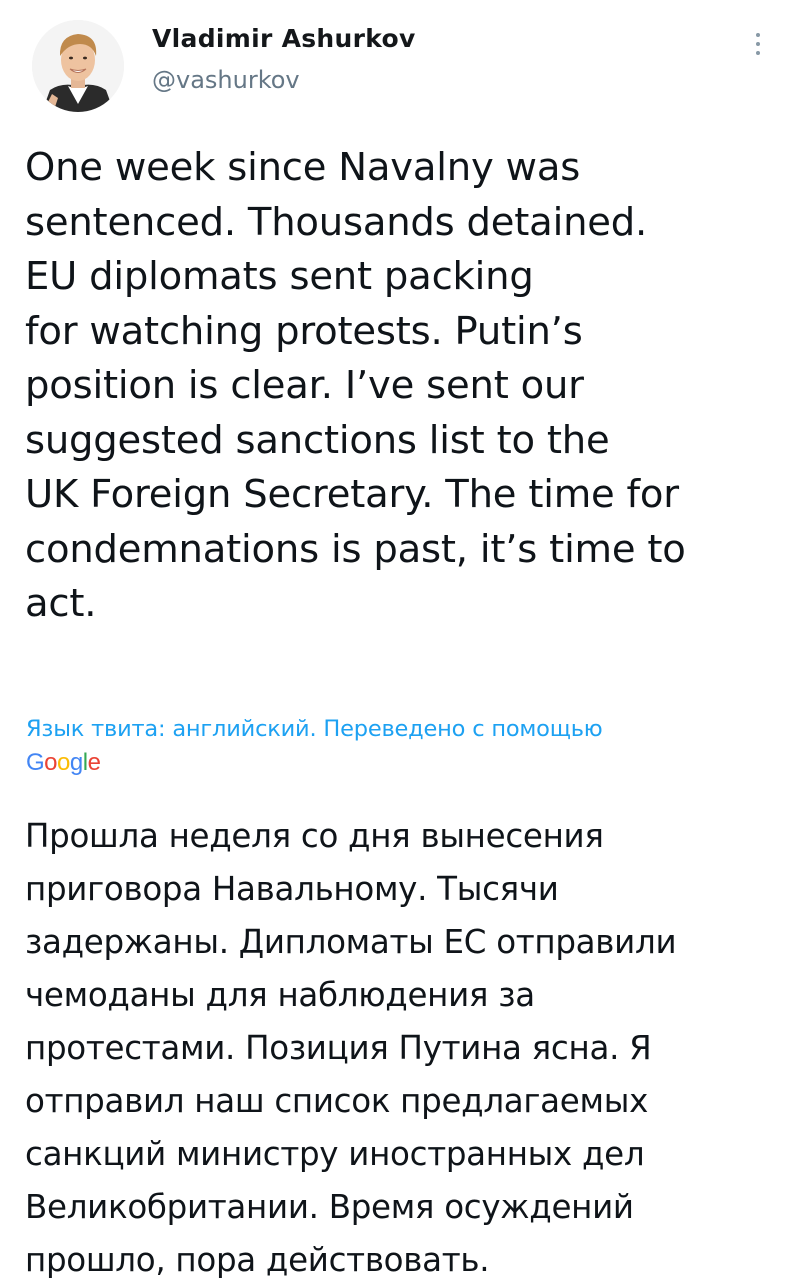 The height and width of the screenshot is (1287, 789). I want to click on user-avatar-photo-icon, so click(78, 66).